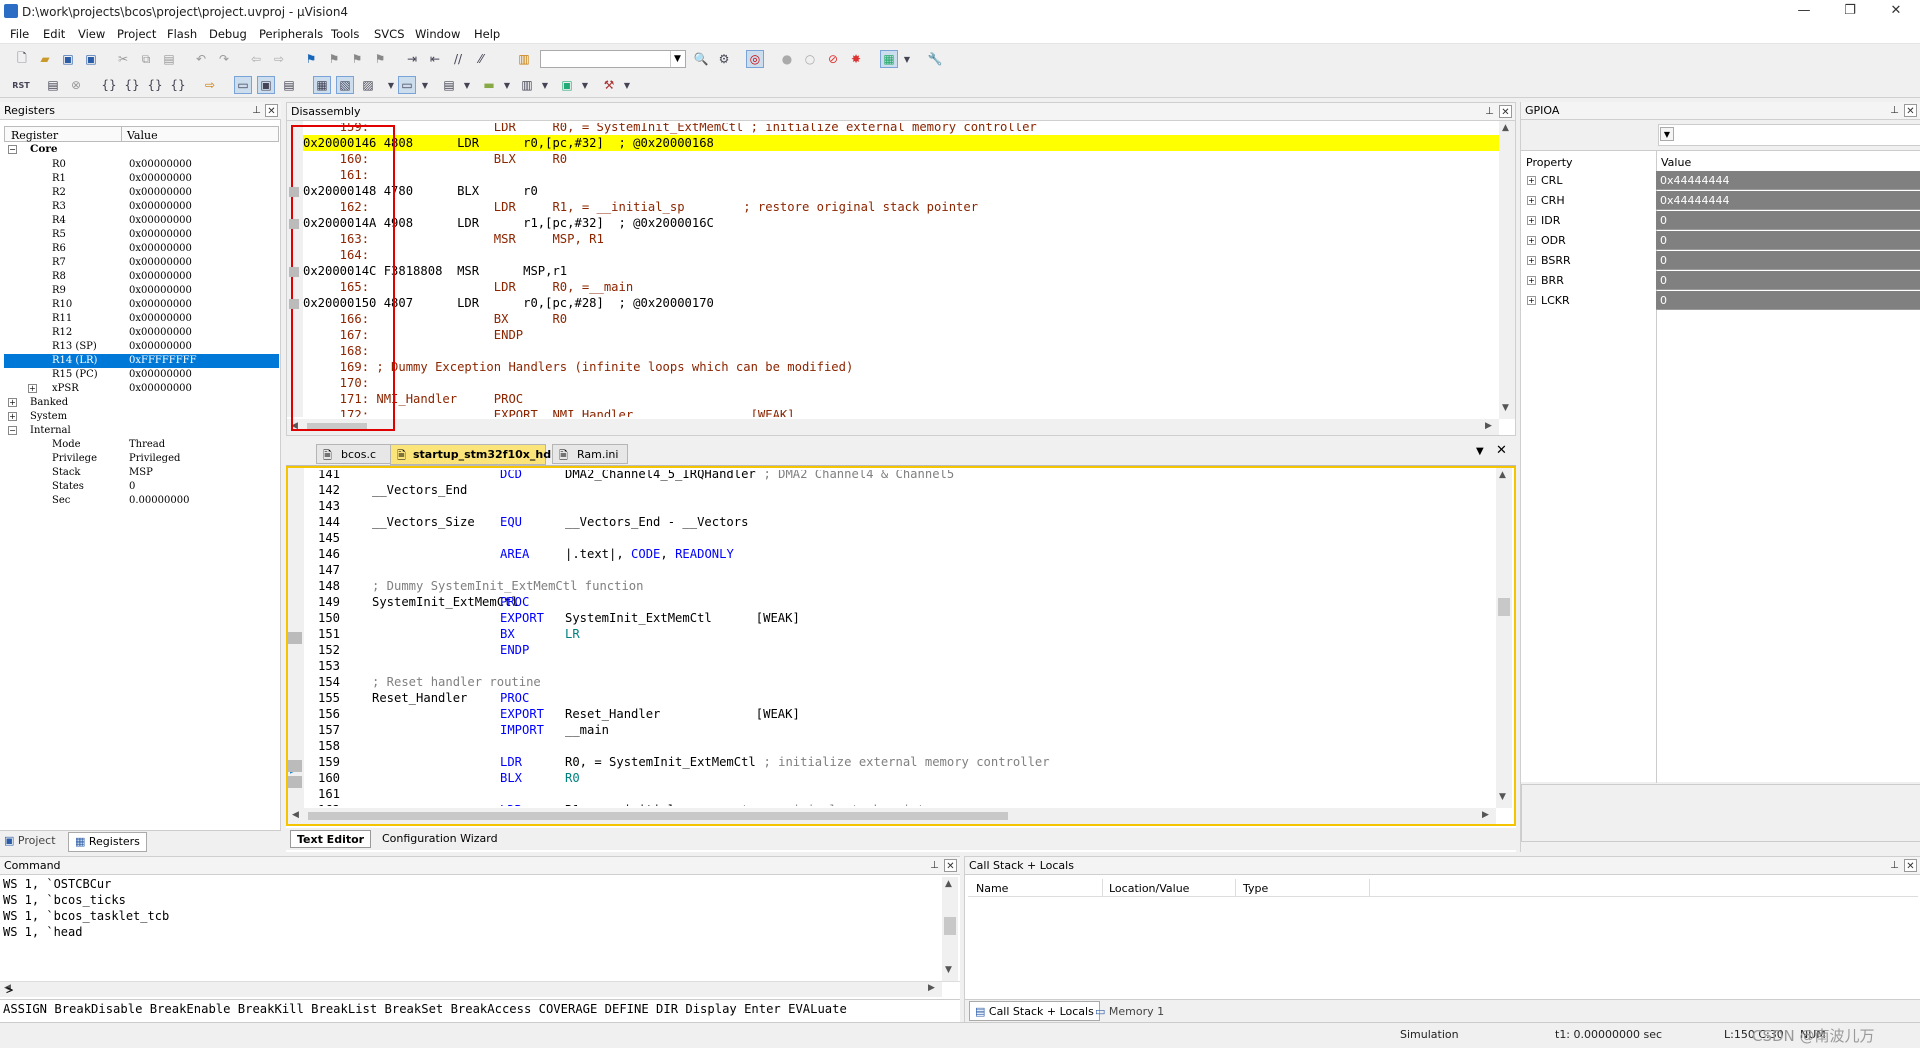 This screenshot has width=1920, height=1048. What do you see at coordinates (425, 85) in the screenshot?
I see `memory-dropdown-icon: ▼` at bounding box center [425, 85].